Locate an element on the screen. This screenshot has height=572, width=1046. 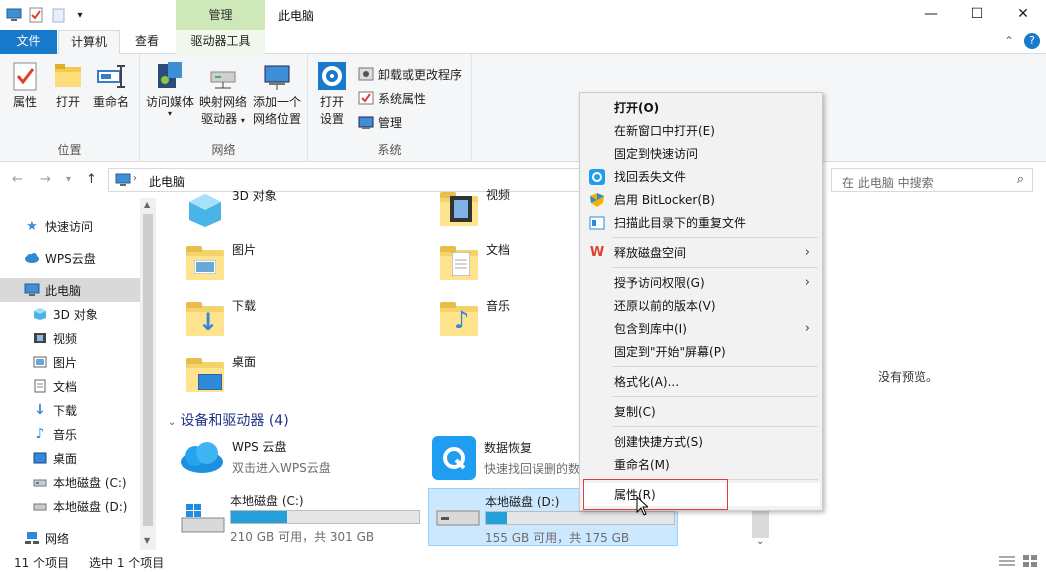
tab-computer: 计算机 is located at coordinates (89, 42).